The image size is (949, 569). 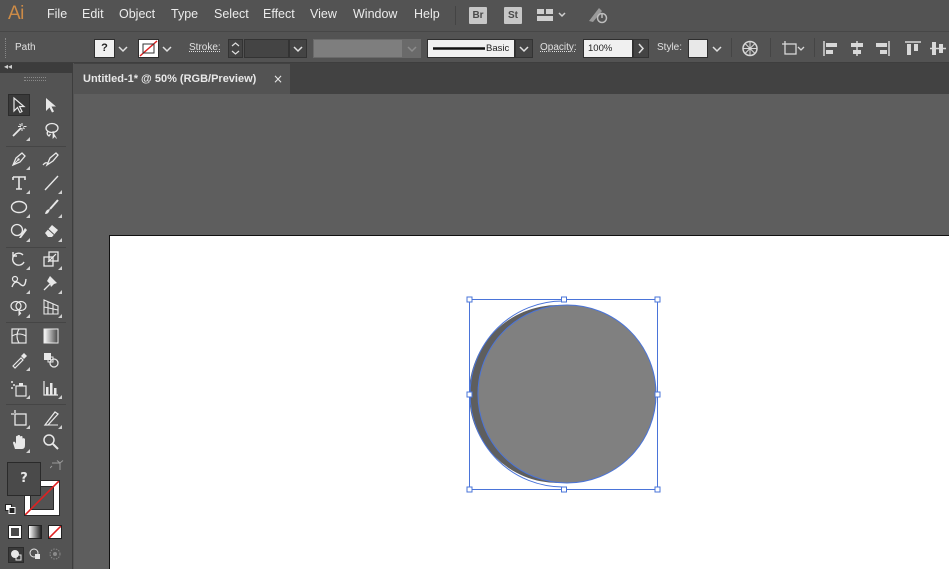 I want to click on eraser-tool, so click(x=51, y=231).